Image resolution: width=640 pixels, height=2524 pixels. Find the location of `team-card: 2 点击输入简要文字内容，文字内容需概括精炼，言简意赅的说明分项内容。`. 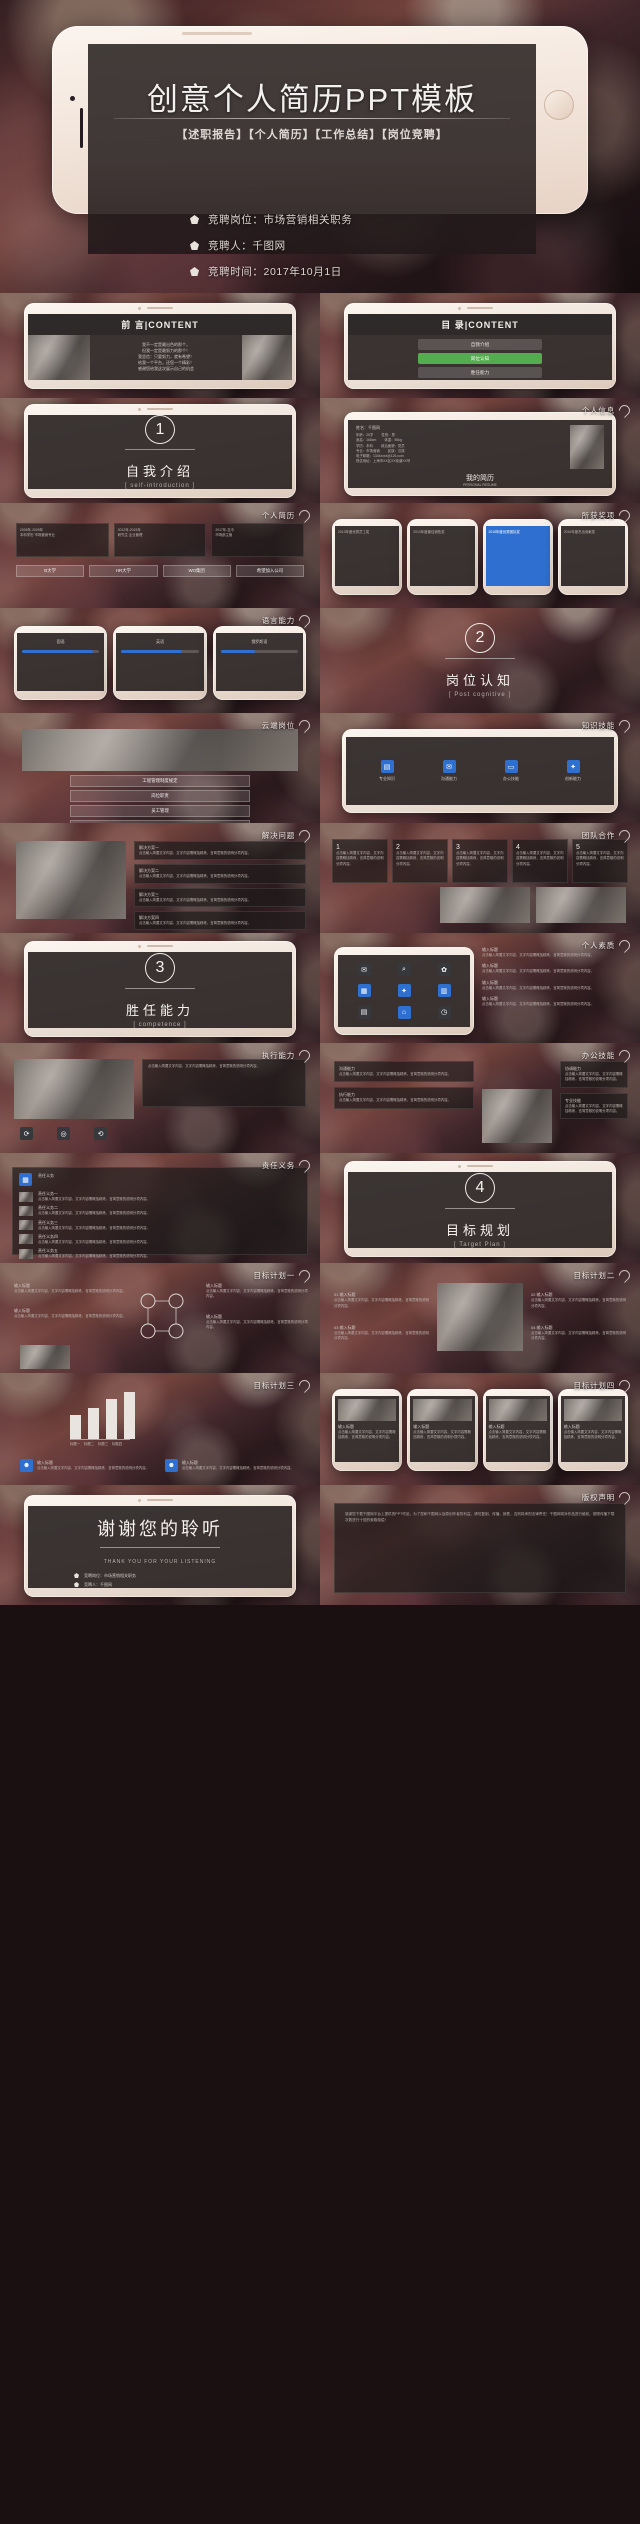

team-card: 2 点击输入简要文字内容，文字内容需概括精炼，言简意赅的说明分项内容。 is located at coordinates (420, 861).